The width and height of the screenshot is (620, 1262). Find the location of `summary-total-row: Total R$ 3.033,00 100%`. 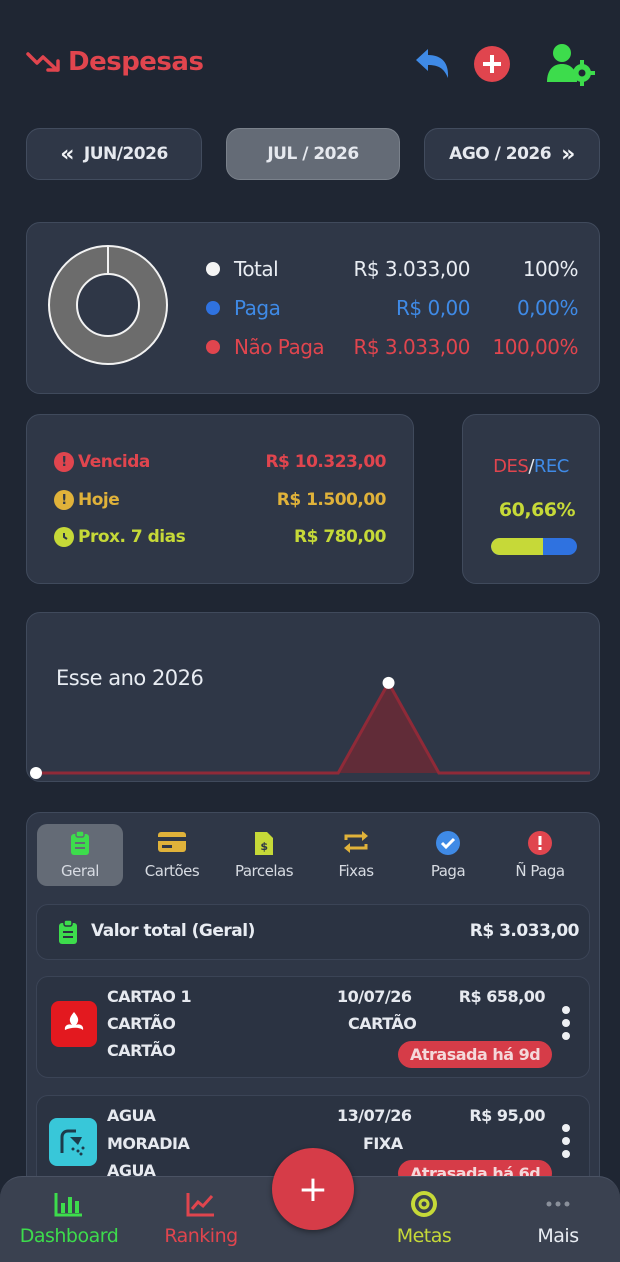

summary-total-row: Total R$ 3.033,00 100% is located at coordinates (392, 269).